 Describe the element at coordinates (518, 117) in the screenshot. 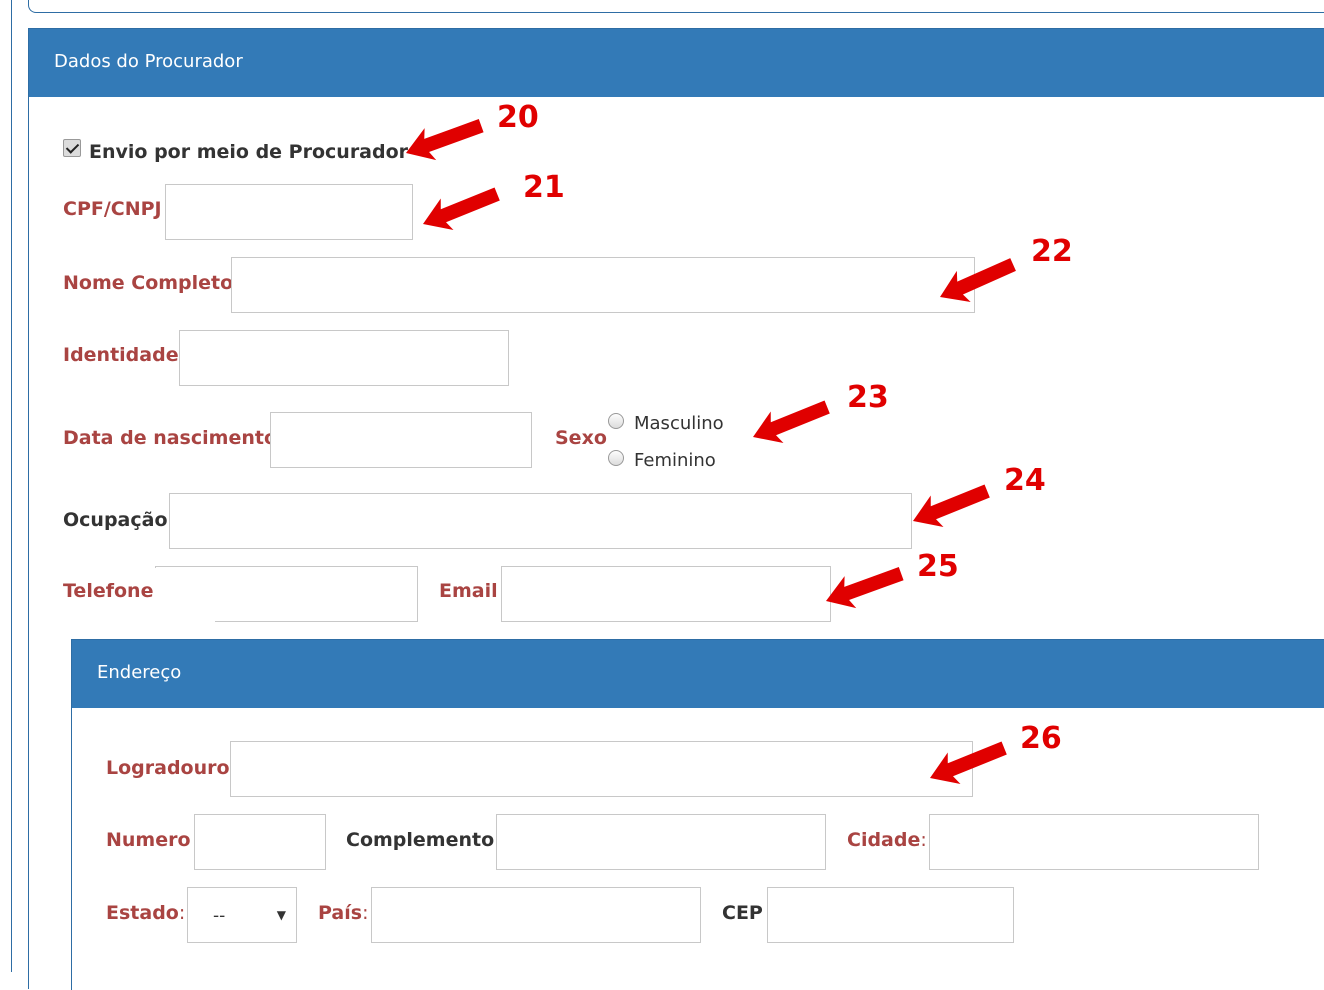

I see `annotation-20: 20` at that location.